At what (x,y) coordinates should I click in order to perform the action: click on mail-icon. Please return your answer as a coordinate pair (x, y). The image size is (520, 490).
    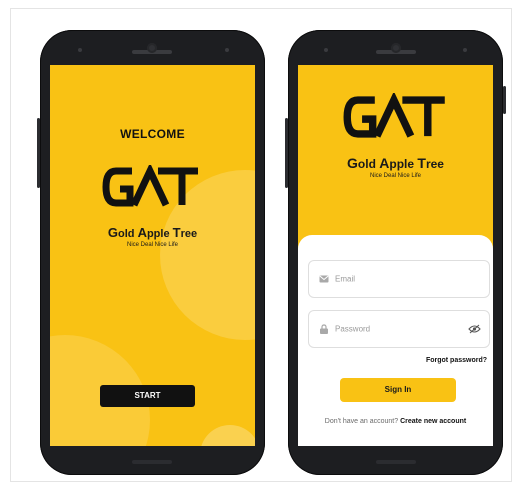
    Looking at the image, I should click on (324, 279).